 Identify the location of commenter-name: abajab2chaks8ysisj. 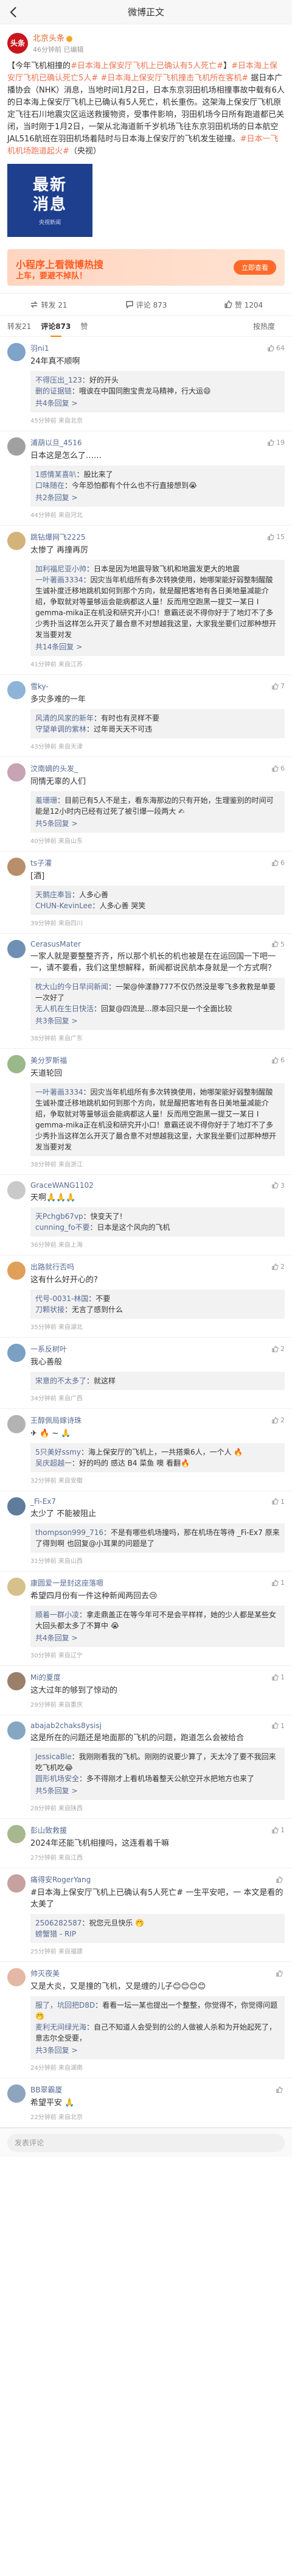
(66, 1725).